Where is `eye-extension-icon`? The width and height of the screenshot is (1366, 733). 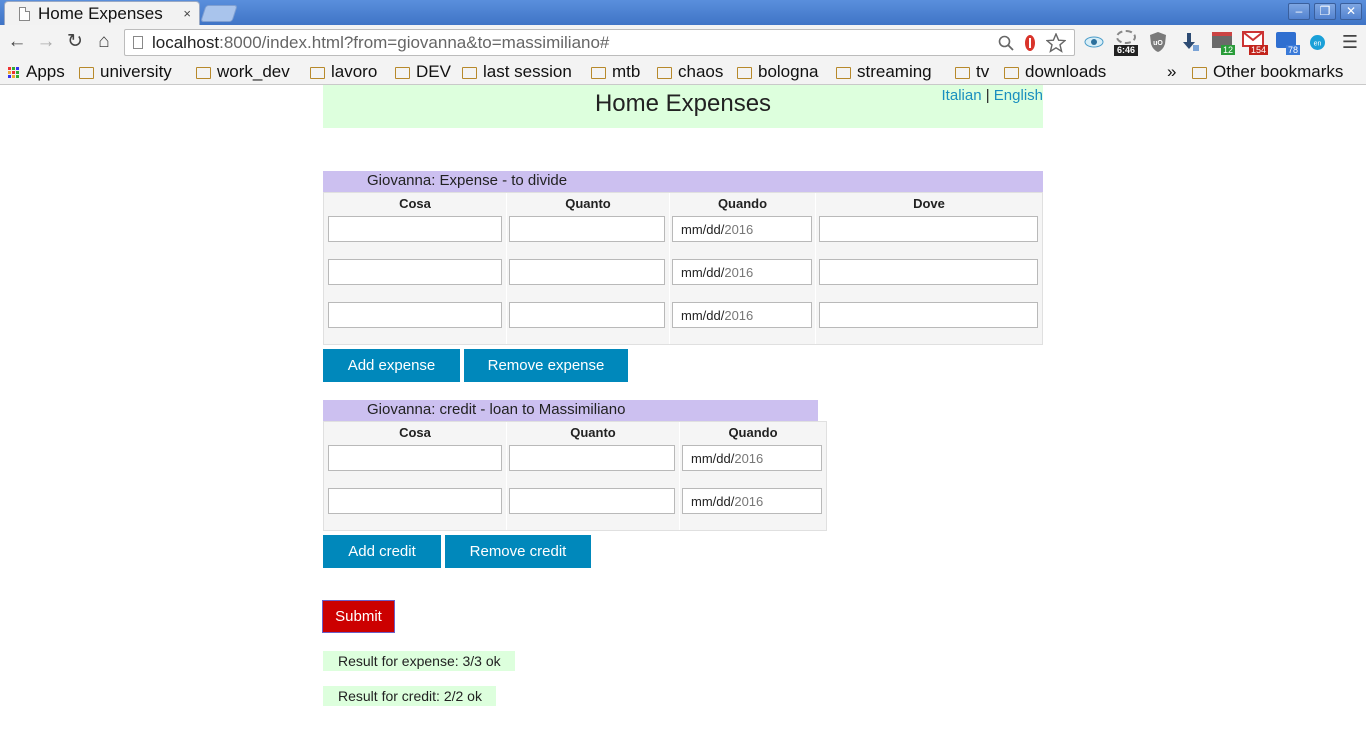 eye-extension-icon is located at coordinates (1094, 42).